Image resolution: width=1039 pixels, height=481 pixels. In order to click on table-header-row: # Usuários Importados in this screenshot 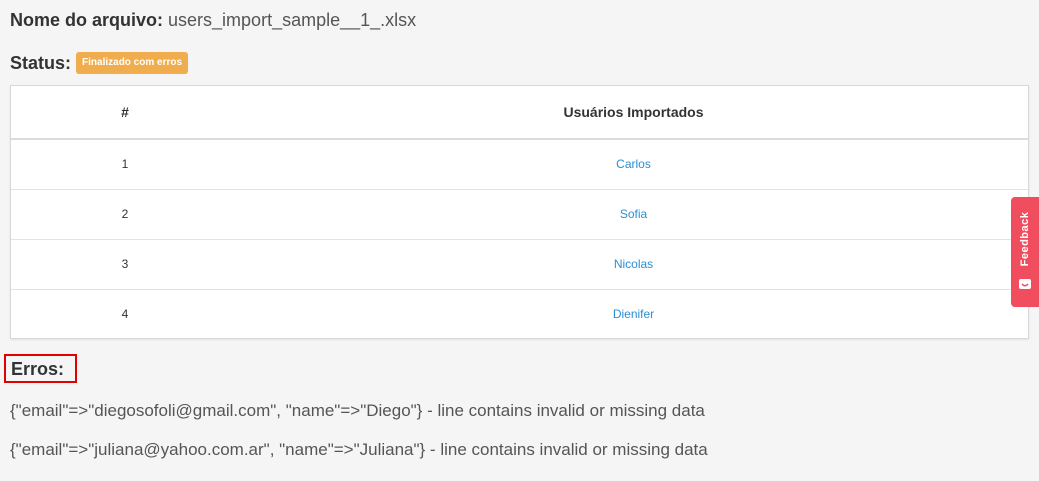, I will do `click(519, 113)`.